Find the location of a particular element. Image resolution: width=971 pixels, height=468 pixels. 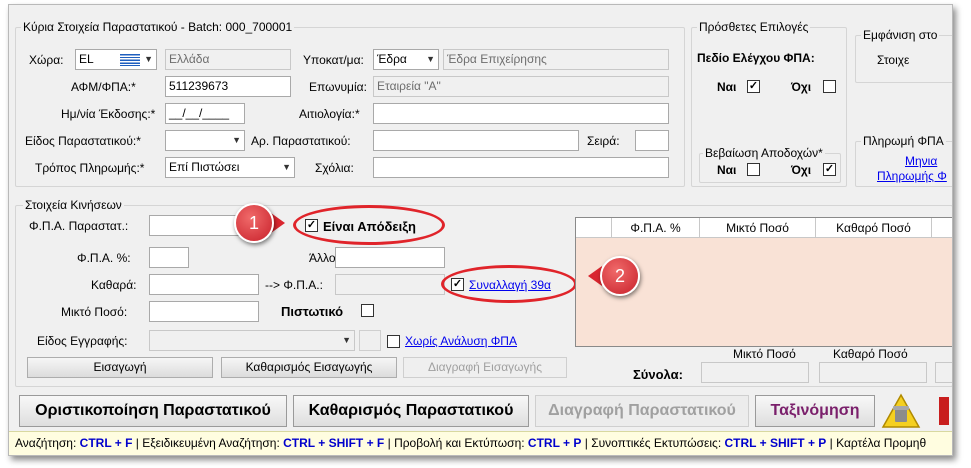

date-input: __/__/____ is located at coordinates (205, 113).